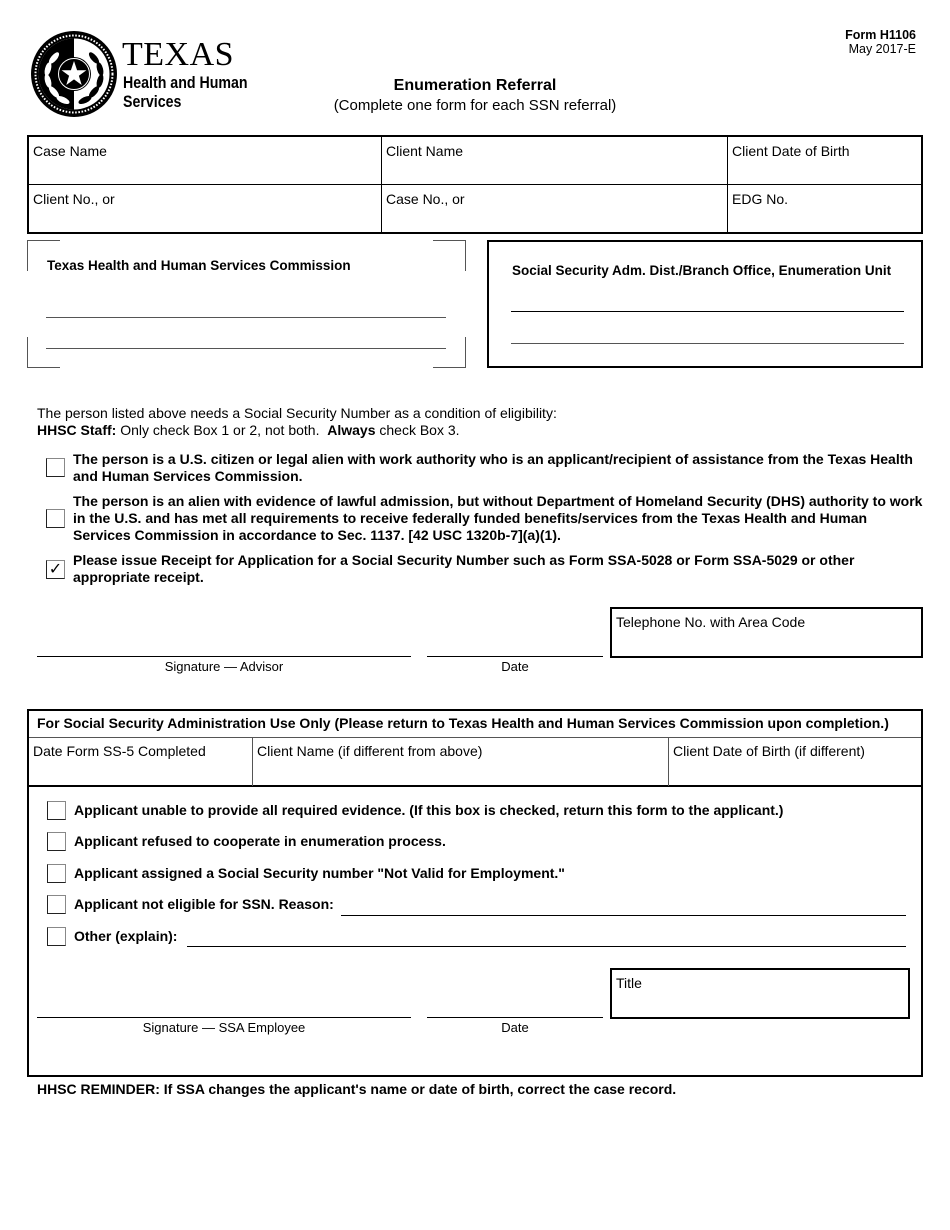 Image resolution: width=950 pixels, height=1230 pixels. Describe the element at coordinates (629, 983) in the screenshot. I see `ssa-title-label: Title` at that location.